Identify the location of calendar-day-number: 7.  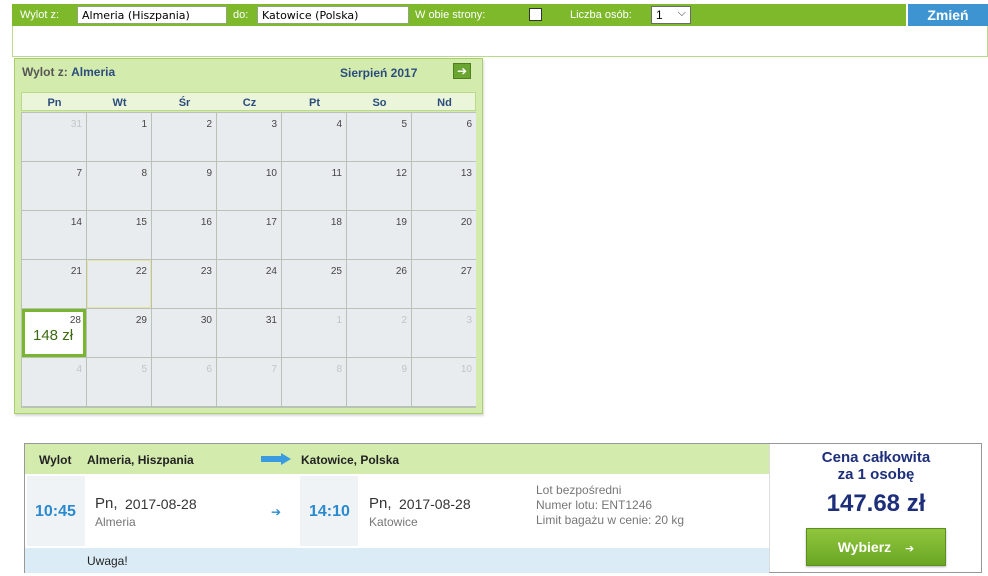
(79, 173).